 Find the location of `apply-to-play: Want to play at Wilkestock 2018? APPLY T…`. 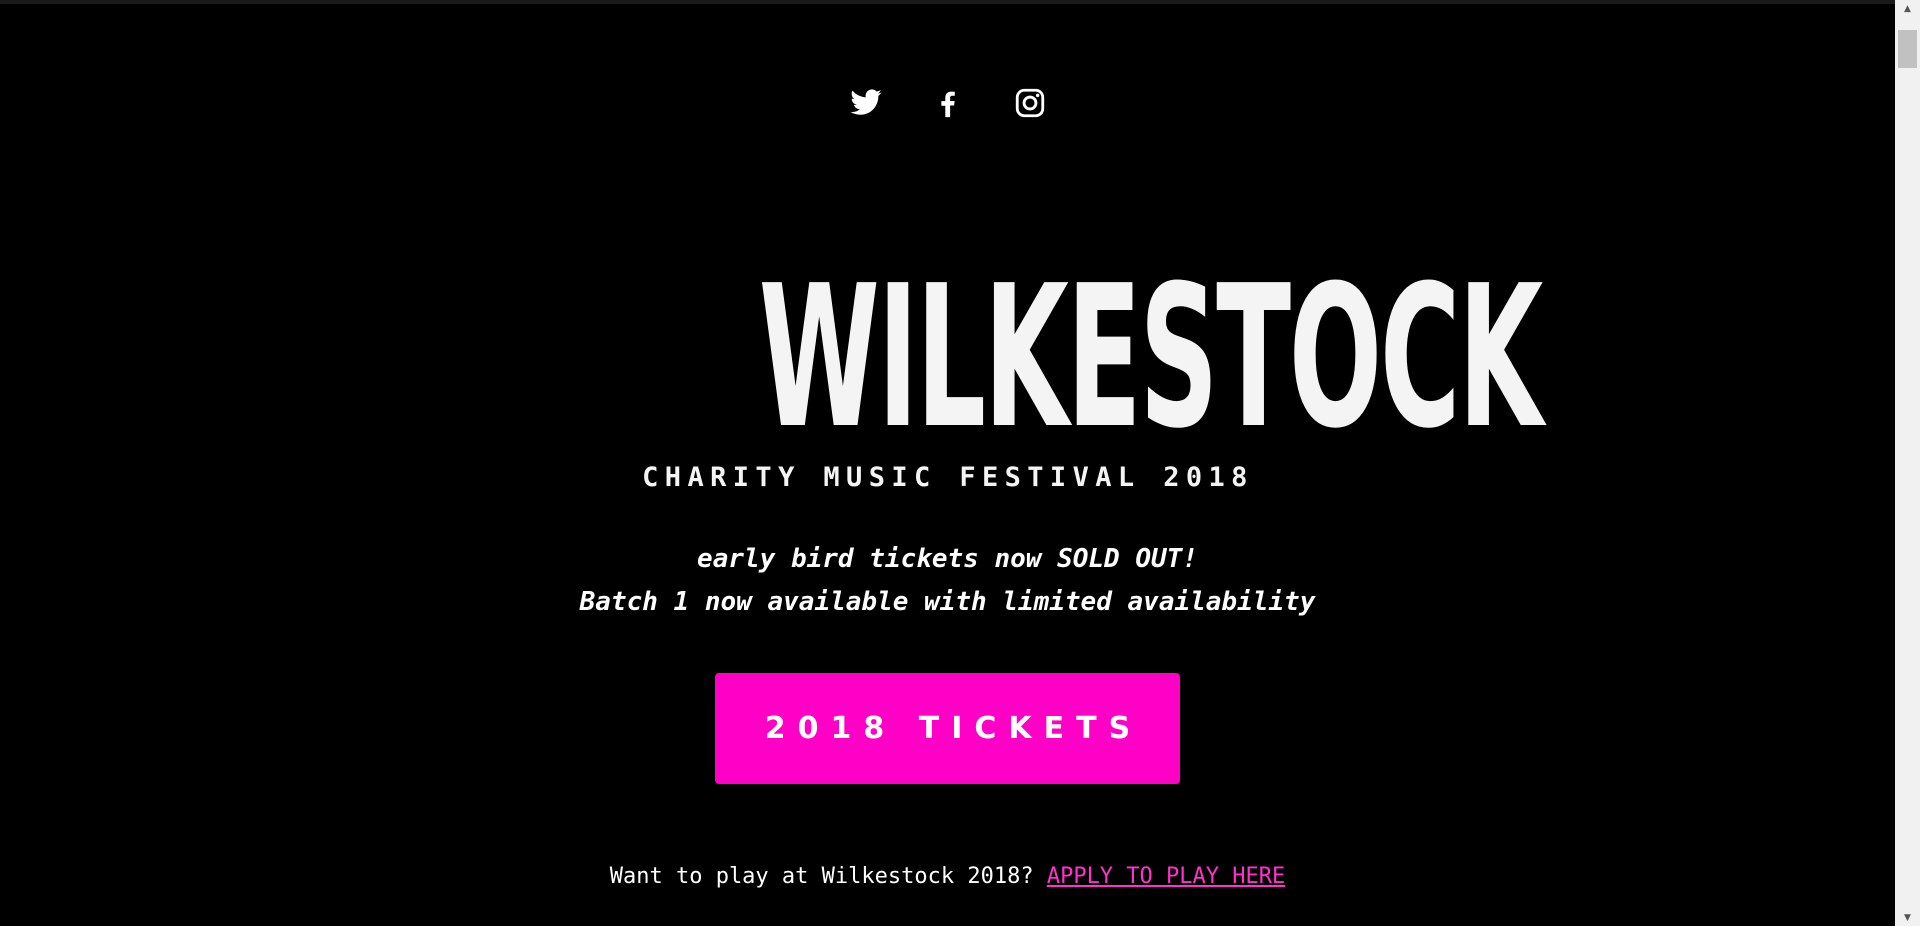

apply-to-play: Want to play at Wilkestock 2018? APPLY T… is located at coordinates (947, 876).